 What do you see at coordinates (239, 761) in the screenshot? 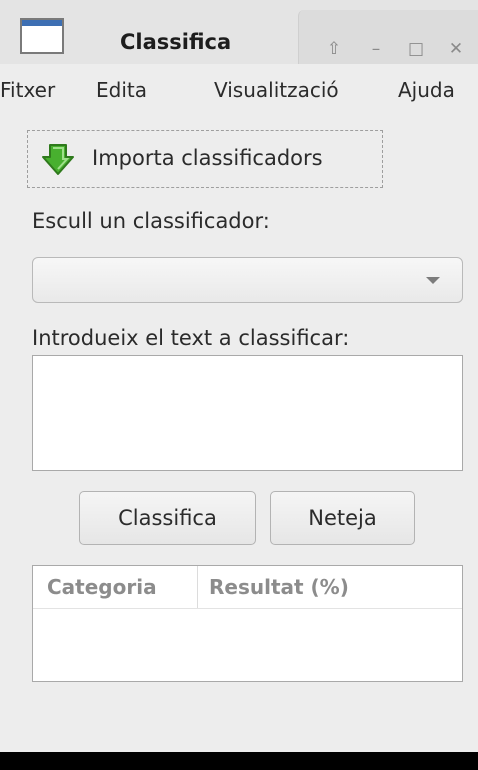
I see `bottom-panel` at bounding box center [239, 761].